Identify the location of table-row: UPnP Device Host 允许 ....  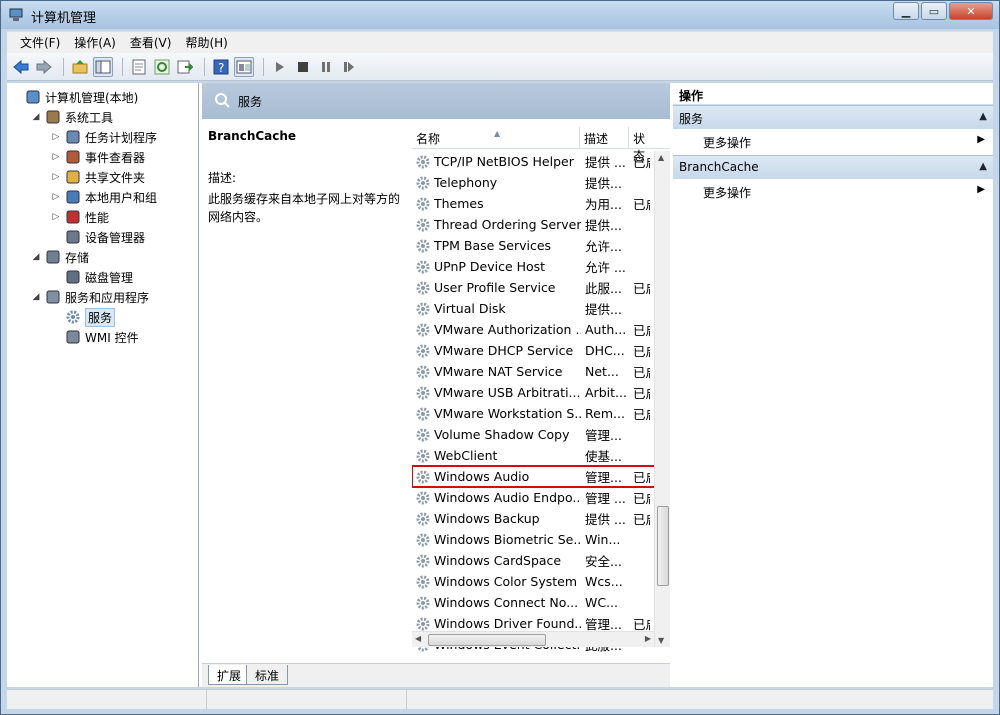
(536, 266).